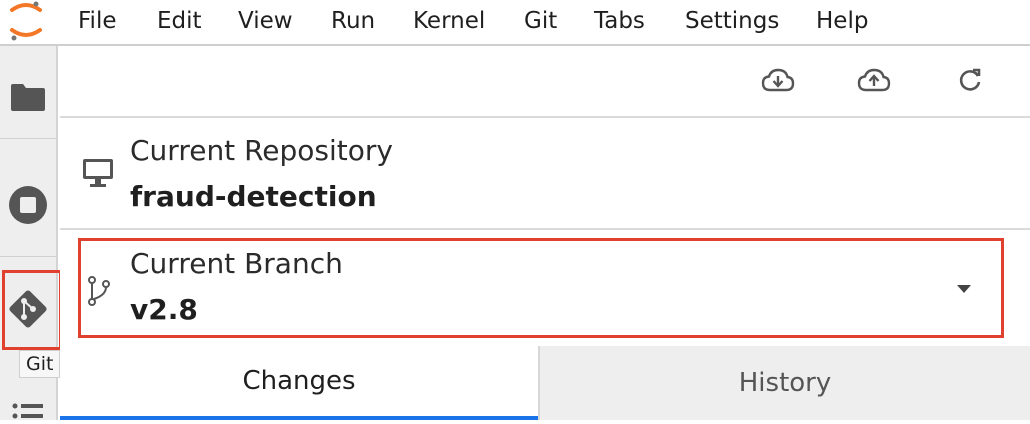  I want to click on menu-git: Git, so click(540, 21).